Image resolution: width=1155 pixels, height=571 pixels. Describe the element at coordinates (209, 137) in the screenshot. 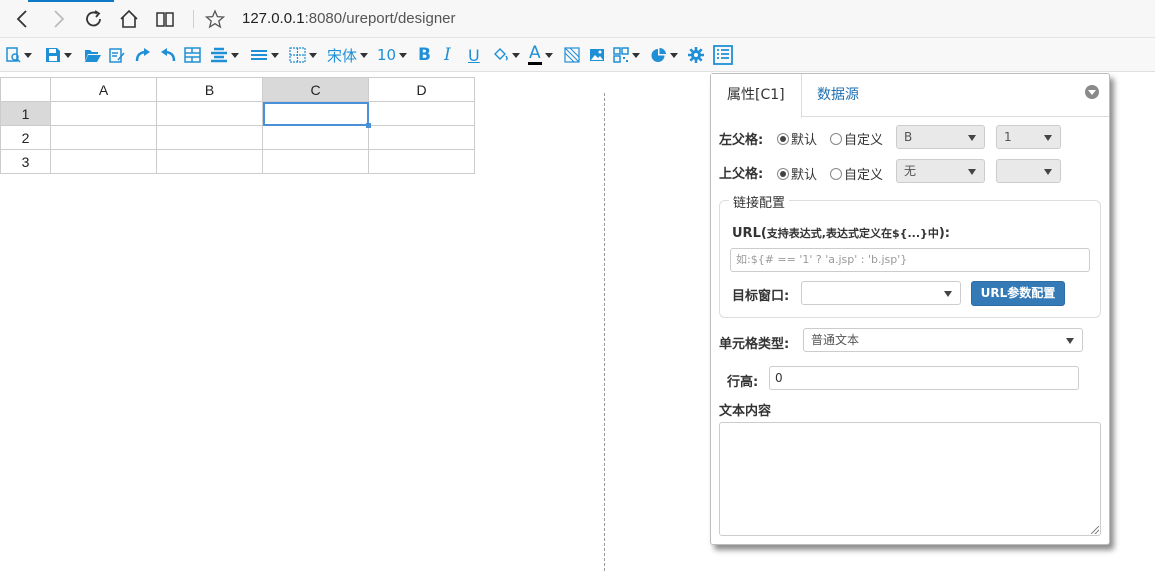

I see `cell-b2` at that location.